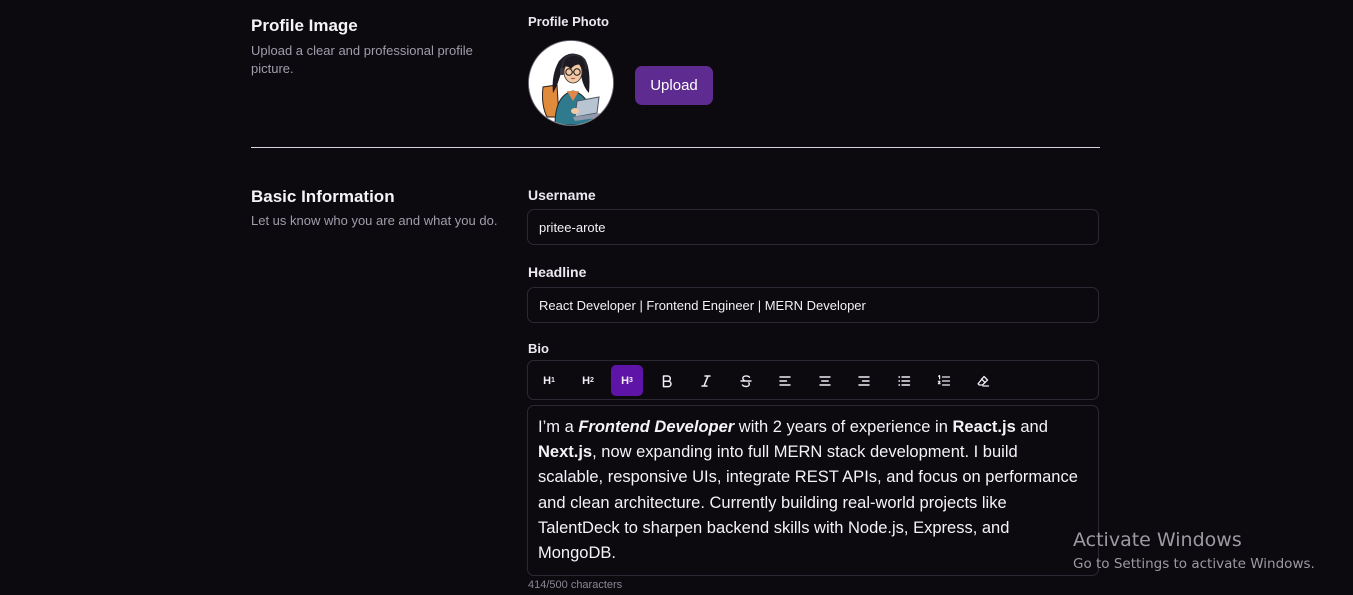 The image size is (1353, 595). I want to click on heading-3-sub: 3, so click(631, 380).